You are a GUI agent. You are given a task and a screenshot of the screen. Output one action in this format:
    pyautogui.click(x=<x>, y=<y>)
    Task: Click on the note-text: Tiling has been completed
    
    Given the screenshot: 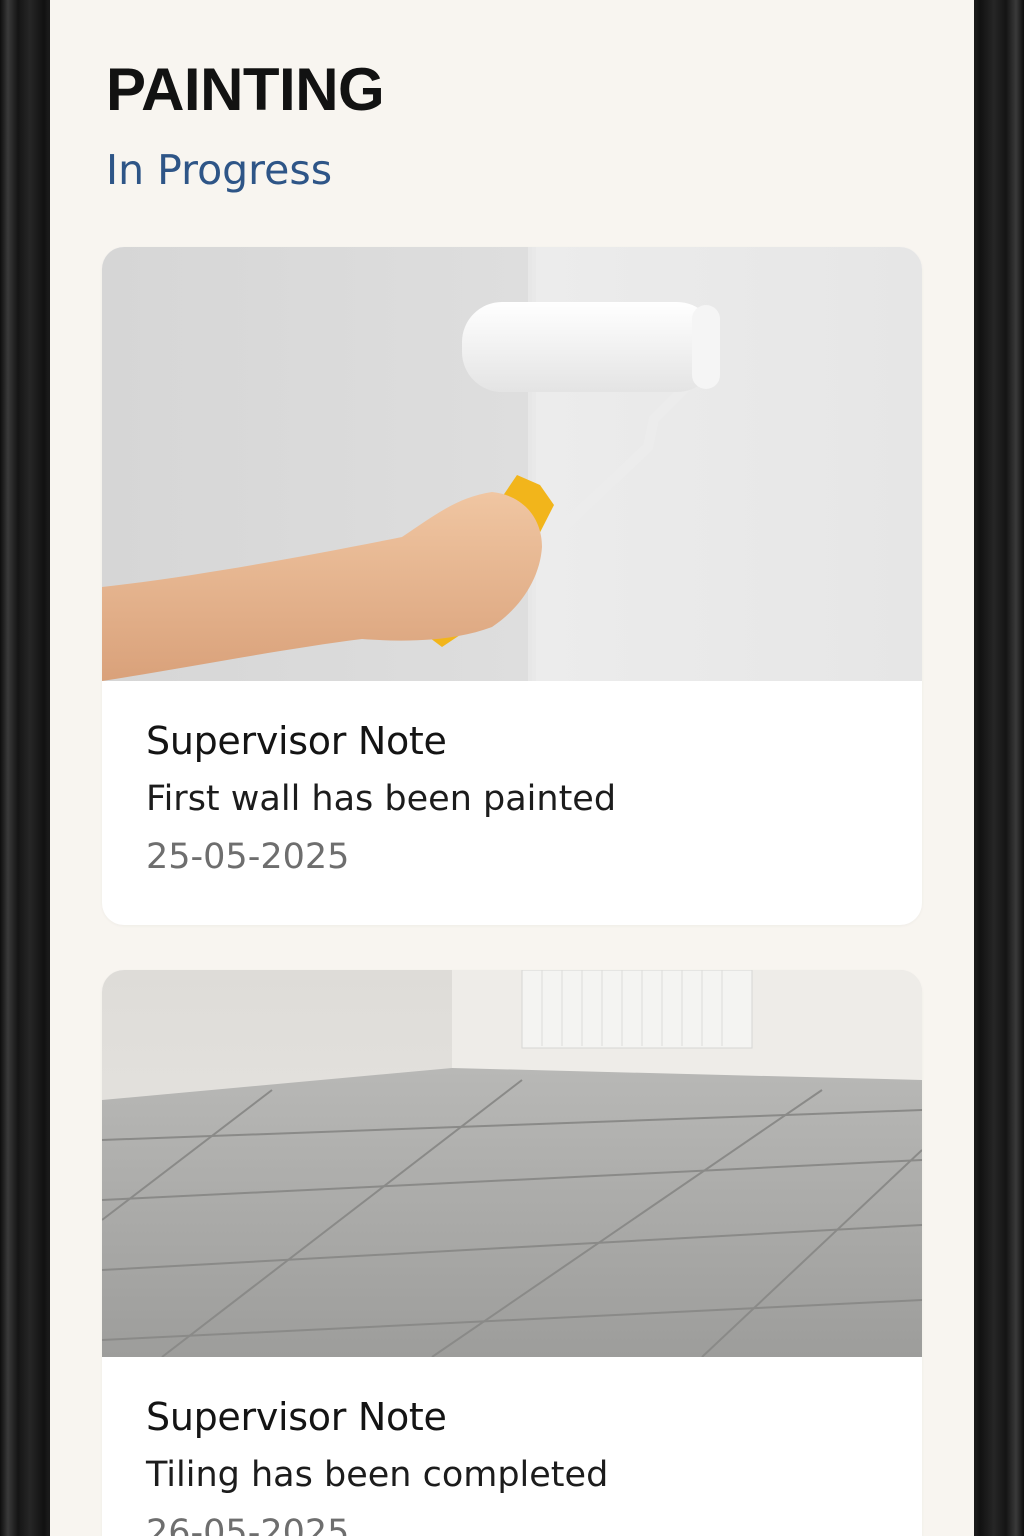 What is the action you would take?
    pyautogui.click(x=377, y=1475)
    